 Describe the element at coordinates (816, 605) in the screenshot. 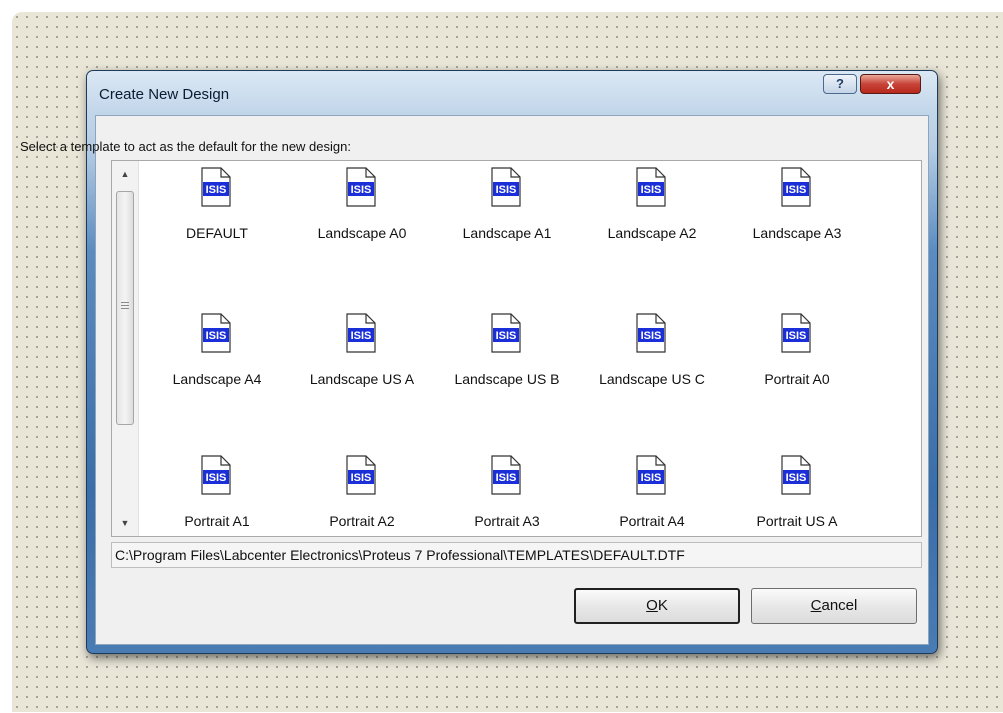

I see `cancel-accelerator: C` at that location.